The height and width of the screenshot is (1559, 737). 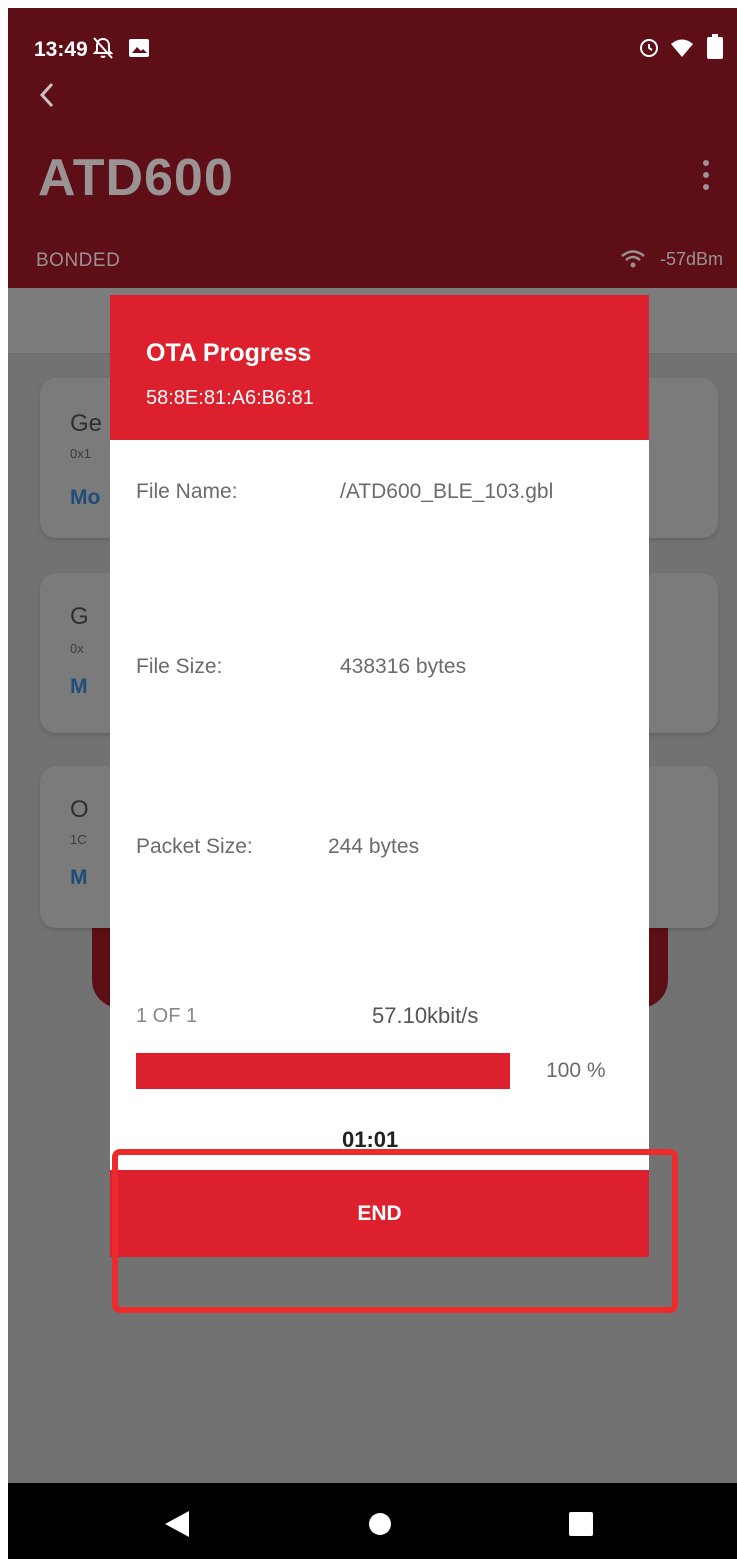 I want to click on nav-back-icon, so click(x=177, y=1524).